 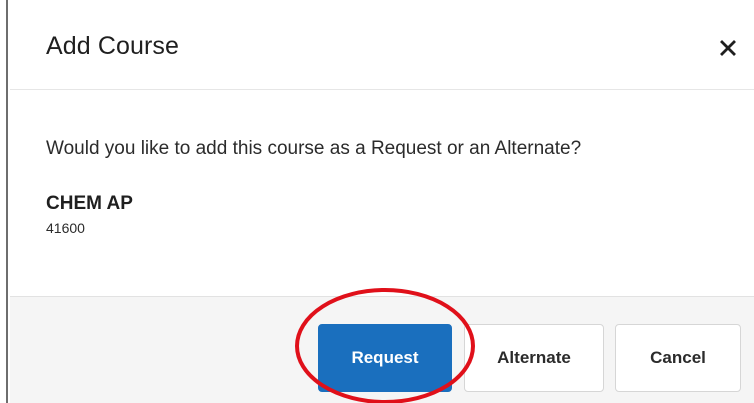 I want to click on window-edge, so click(x=5, y=201).